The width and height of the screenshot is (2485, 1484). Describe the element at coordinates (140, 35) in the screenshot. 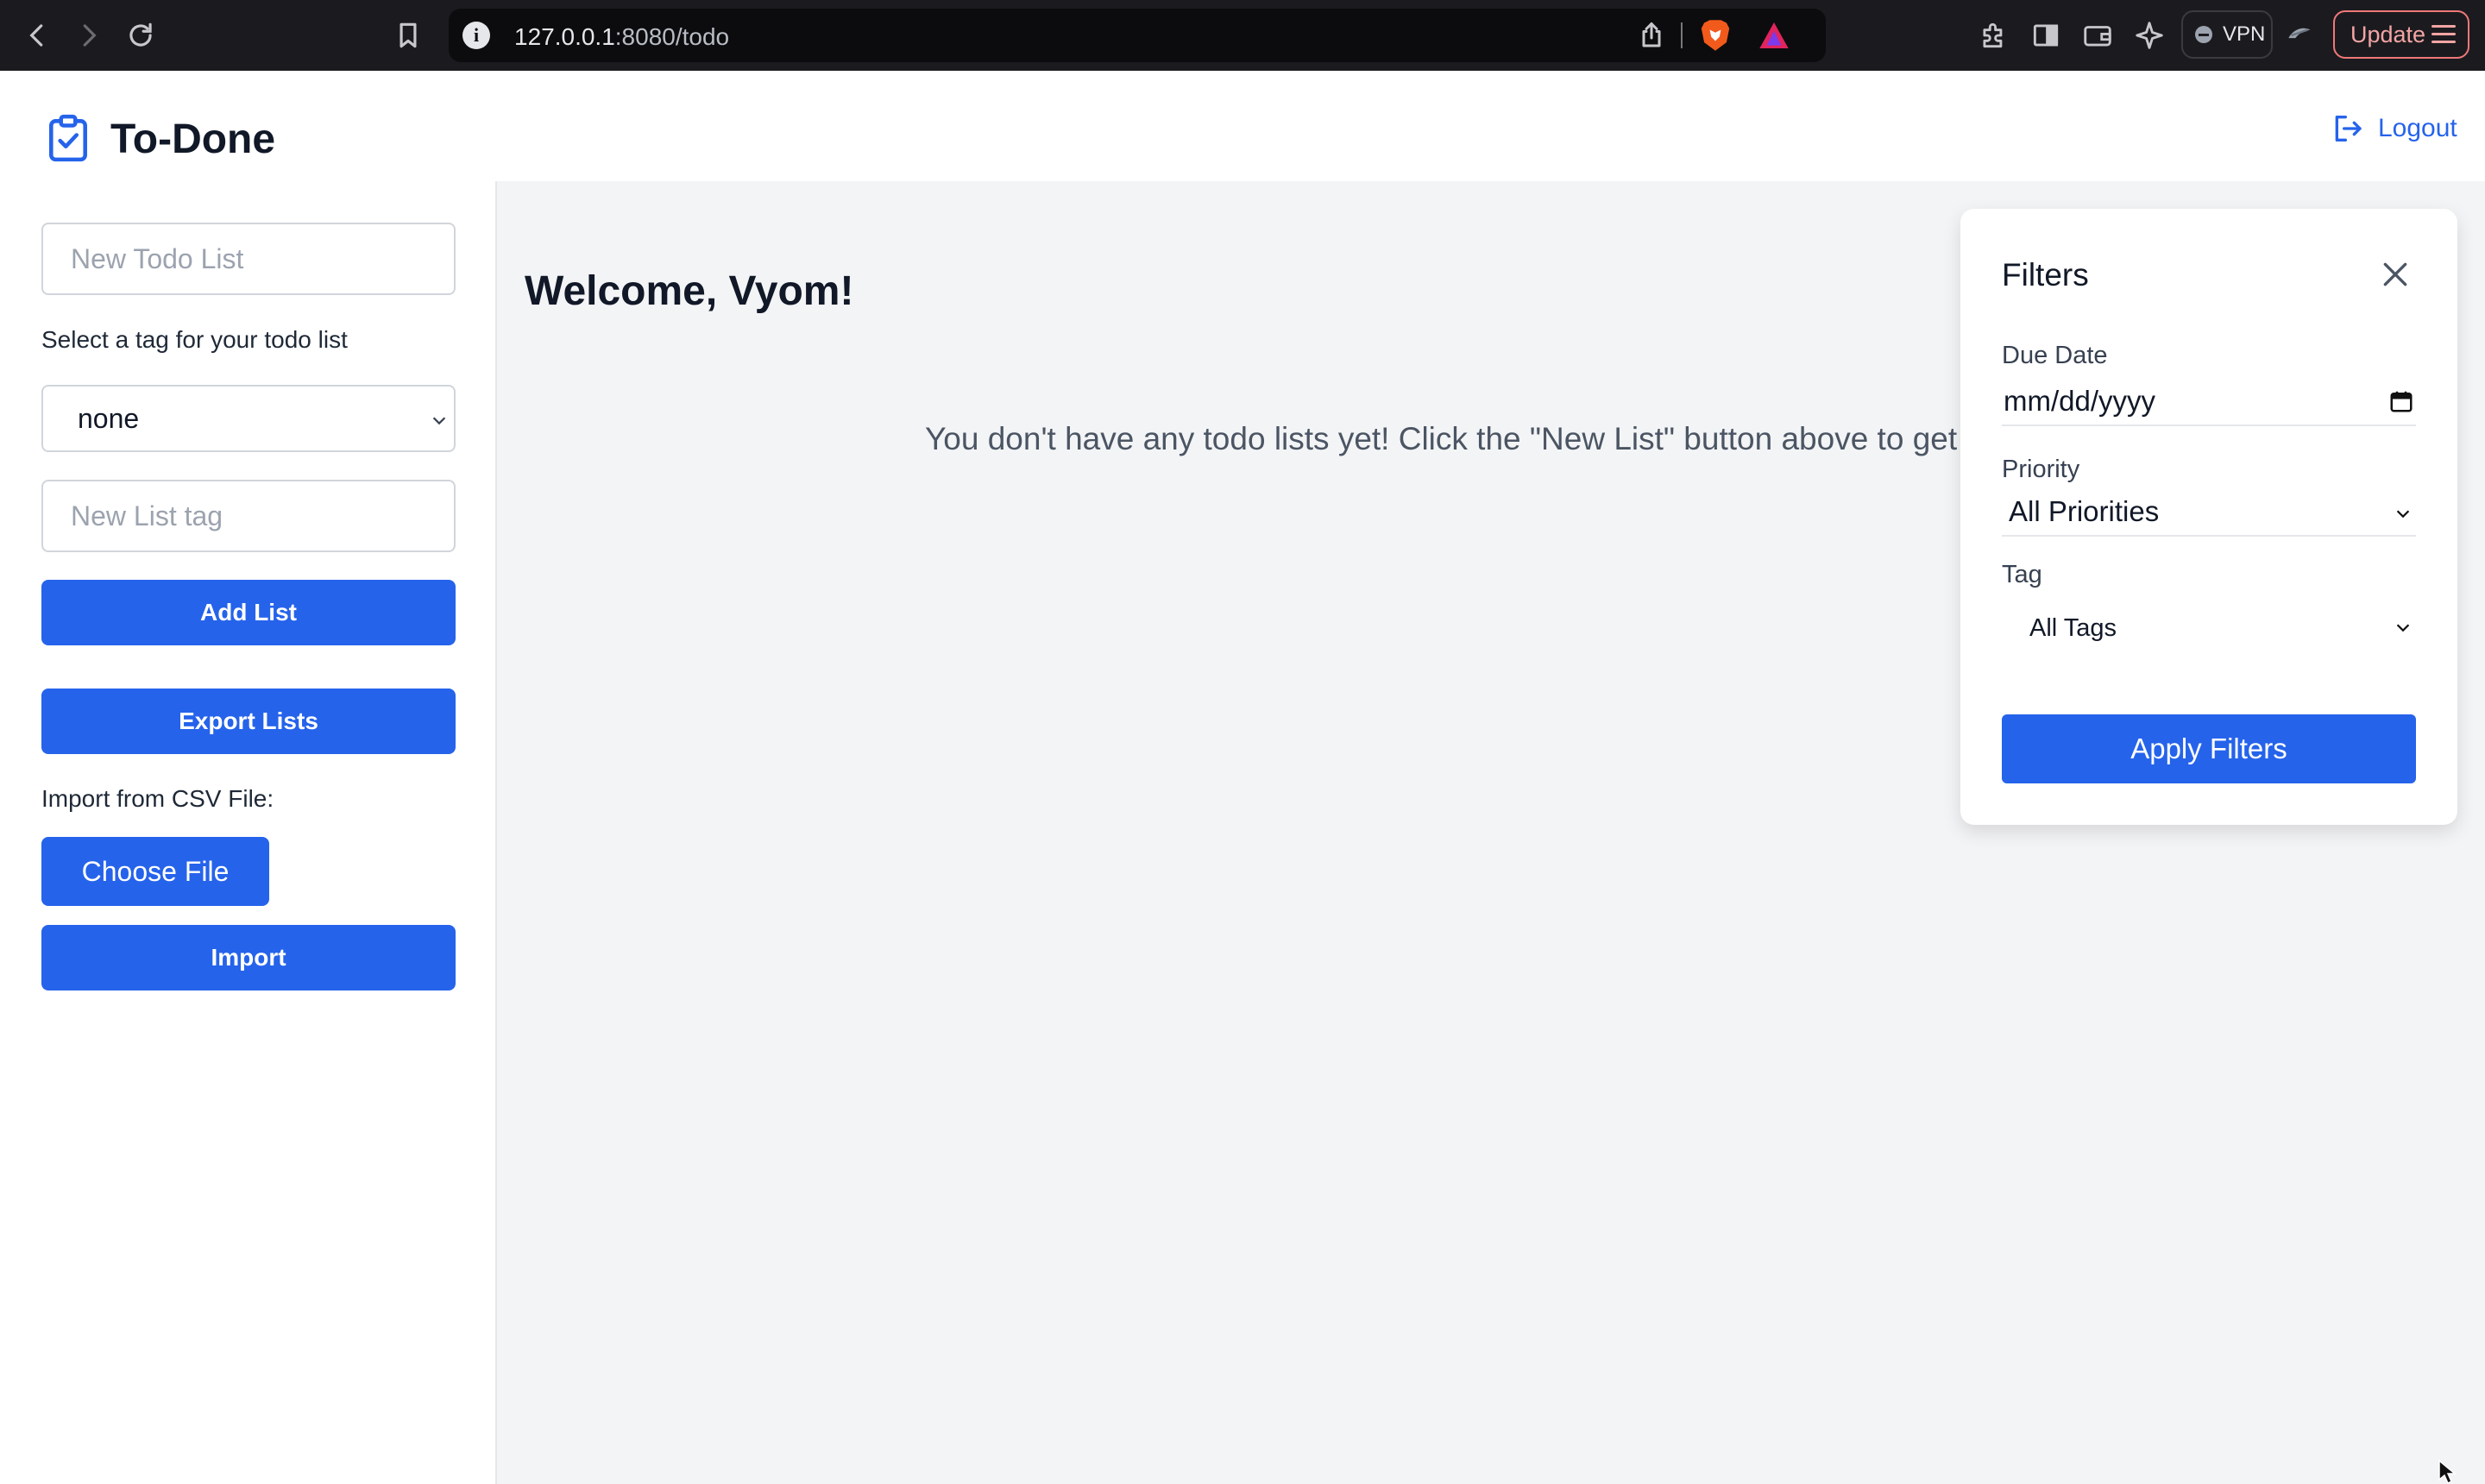

I see `reload-icon` at that location.